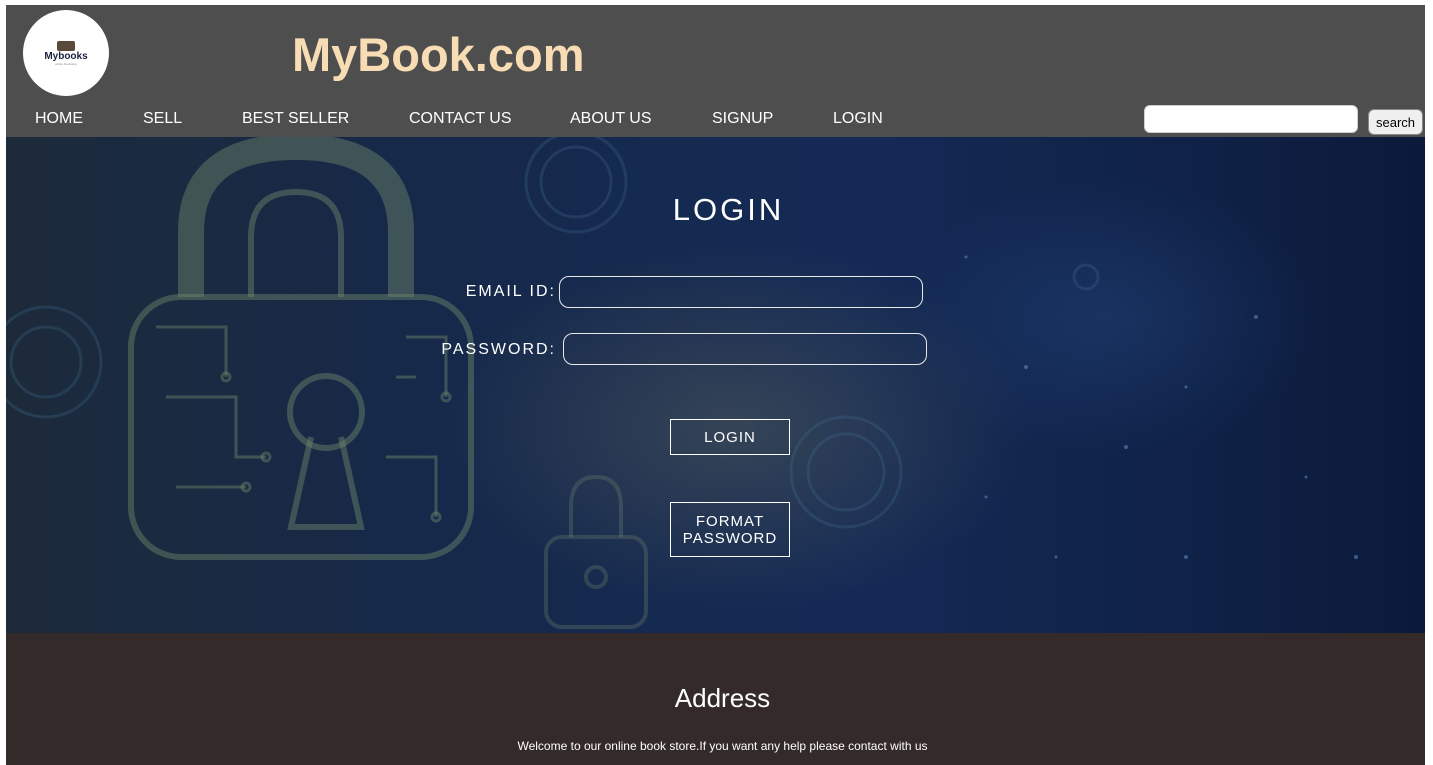 This screenshot has width=1433, height=765. I want to click on logo-tagline: online bookstore, so click(65, 63).